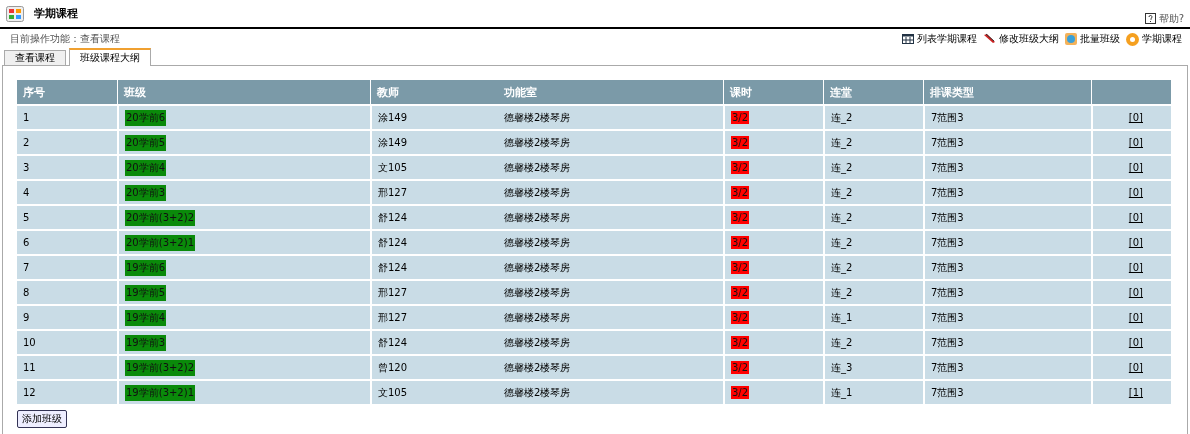  I want to click on table-cell: 7, so click(26, 267).